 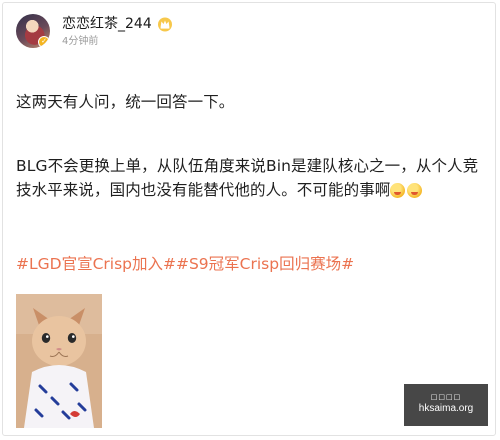 I want to click on cat-illustration, so click(x=59, y=361).